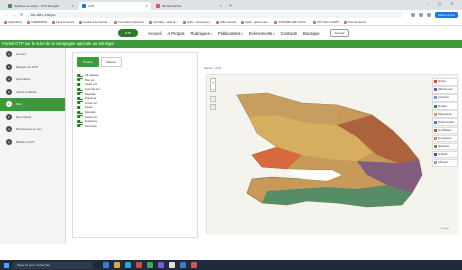  Describe the element at coordinates (339, 33) in the screenshot. I see `account-dropdown: Accueil` at that location.